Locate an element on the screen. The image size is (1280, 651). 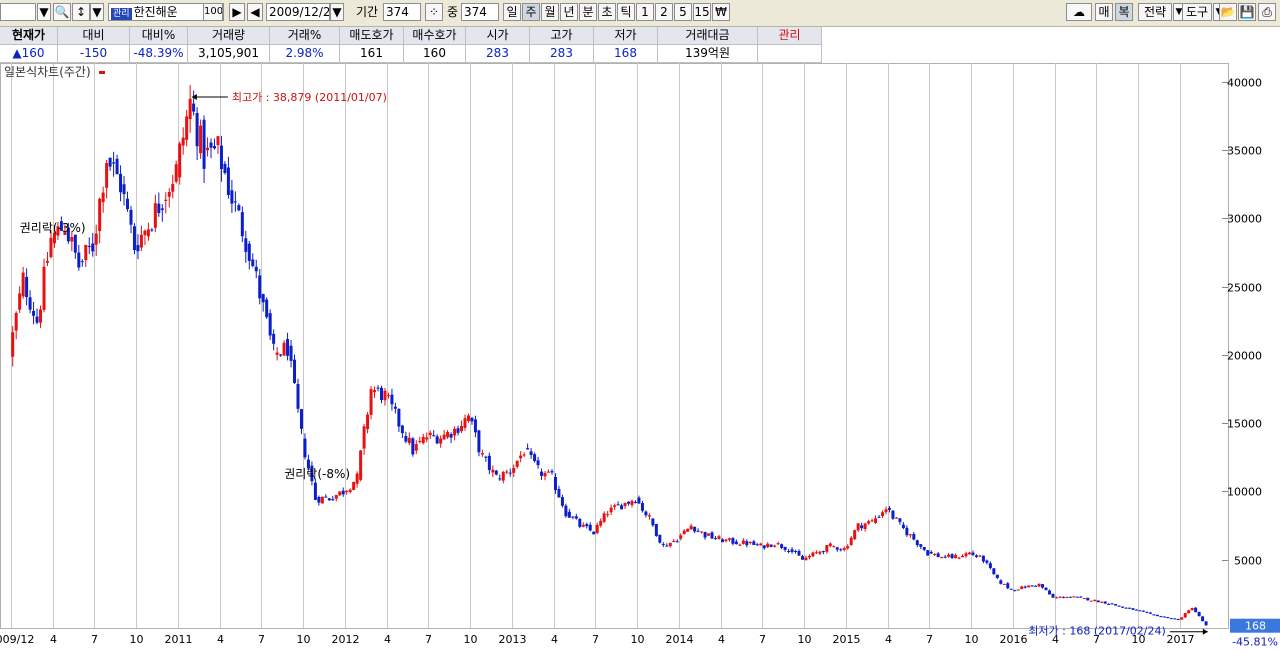
search-icon: 🔍 is located at coordinates (62, 12).